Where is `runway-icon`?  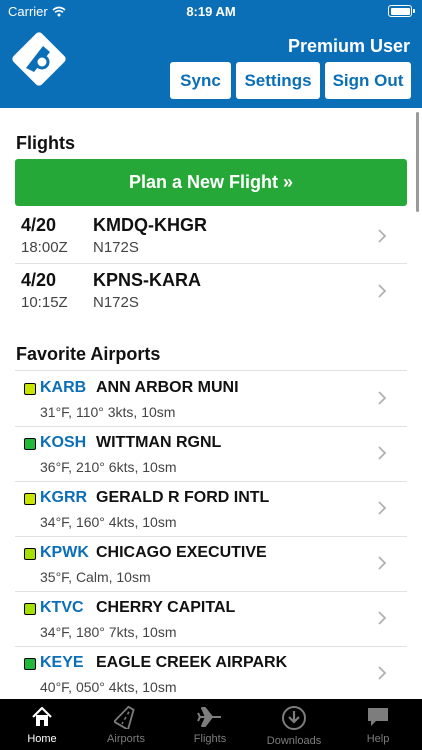
runway-icon is located at coordinates (124, 717).